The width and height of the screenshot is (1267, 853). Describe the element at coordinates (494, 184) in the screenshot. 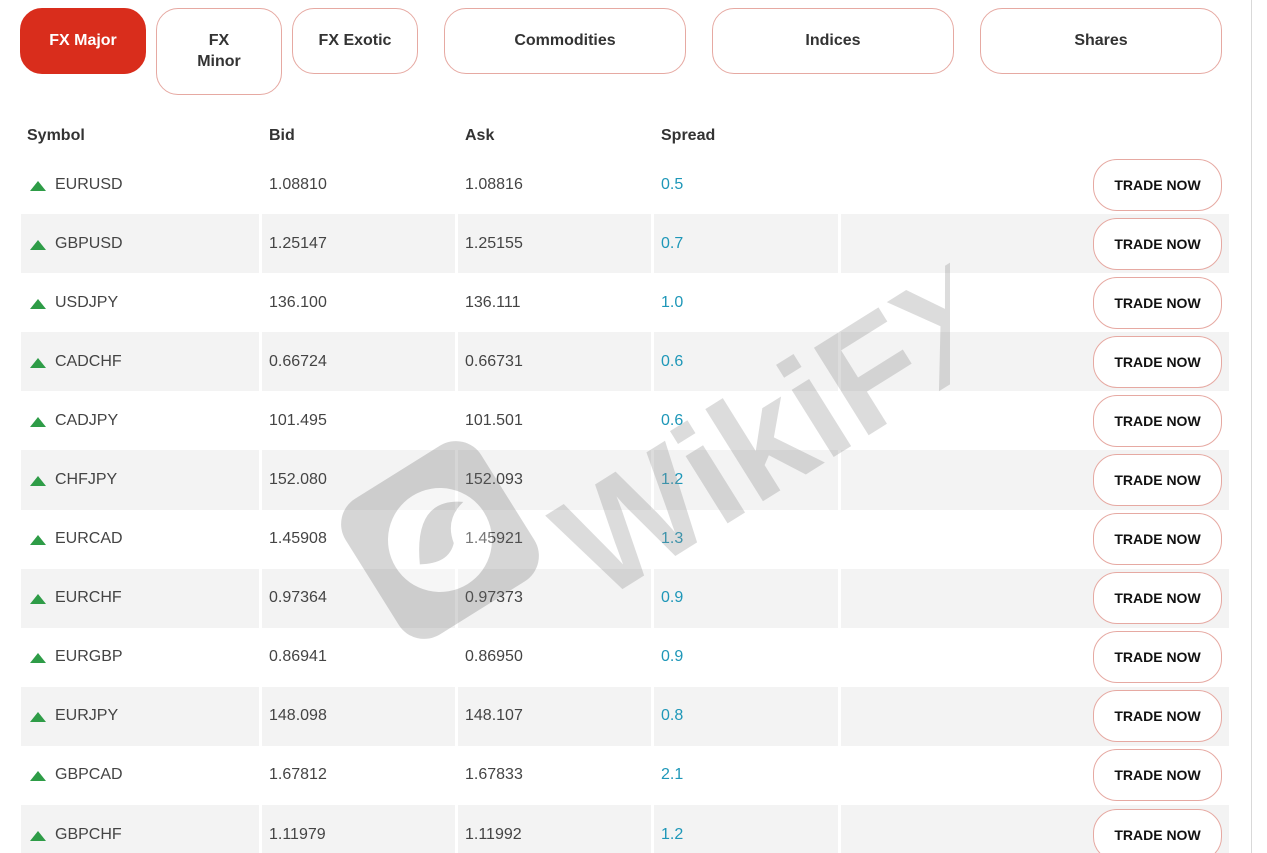

I see `ask-cell: 1.08816` at that location.